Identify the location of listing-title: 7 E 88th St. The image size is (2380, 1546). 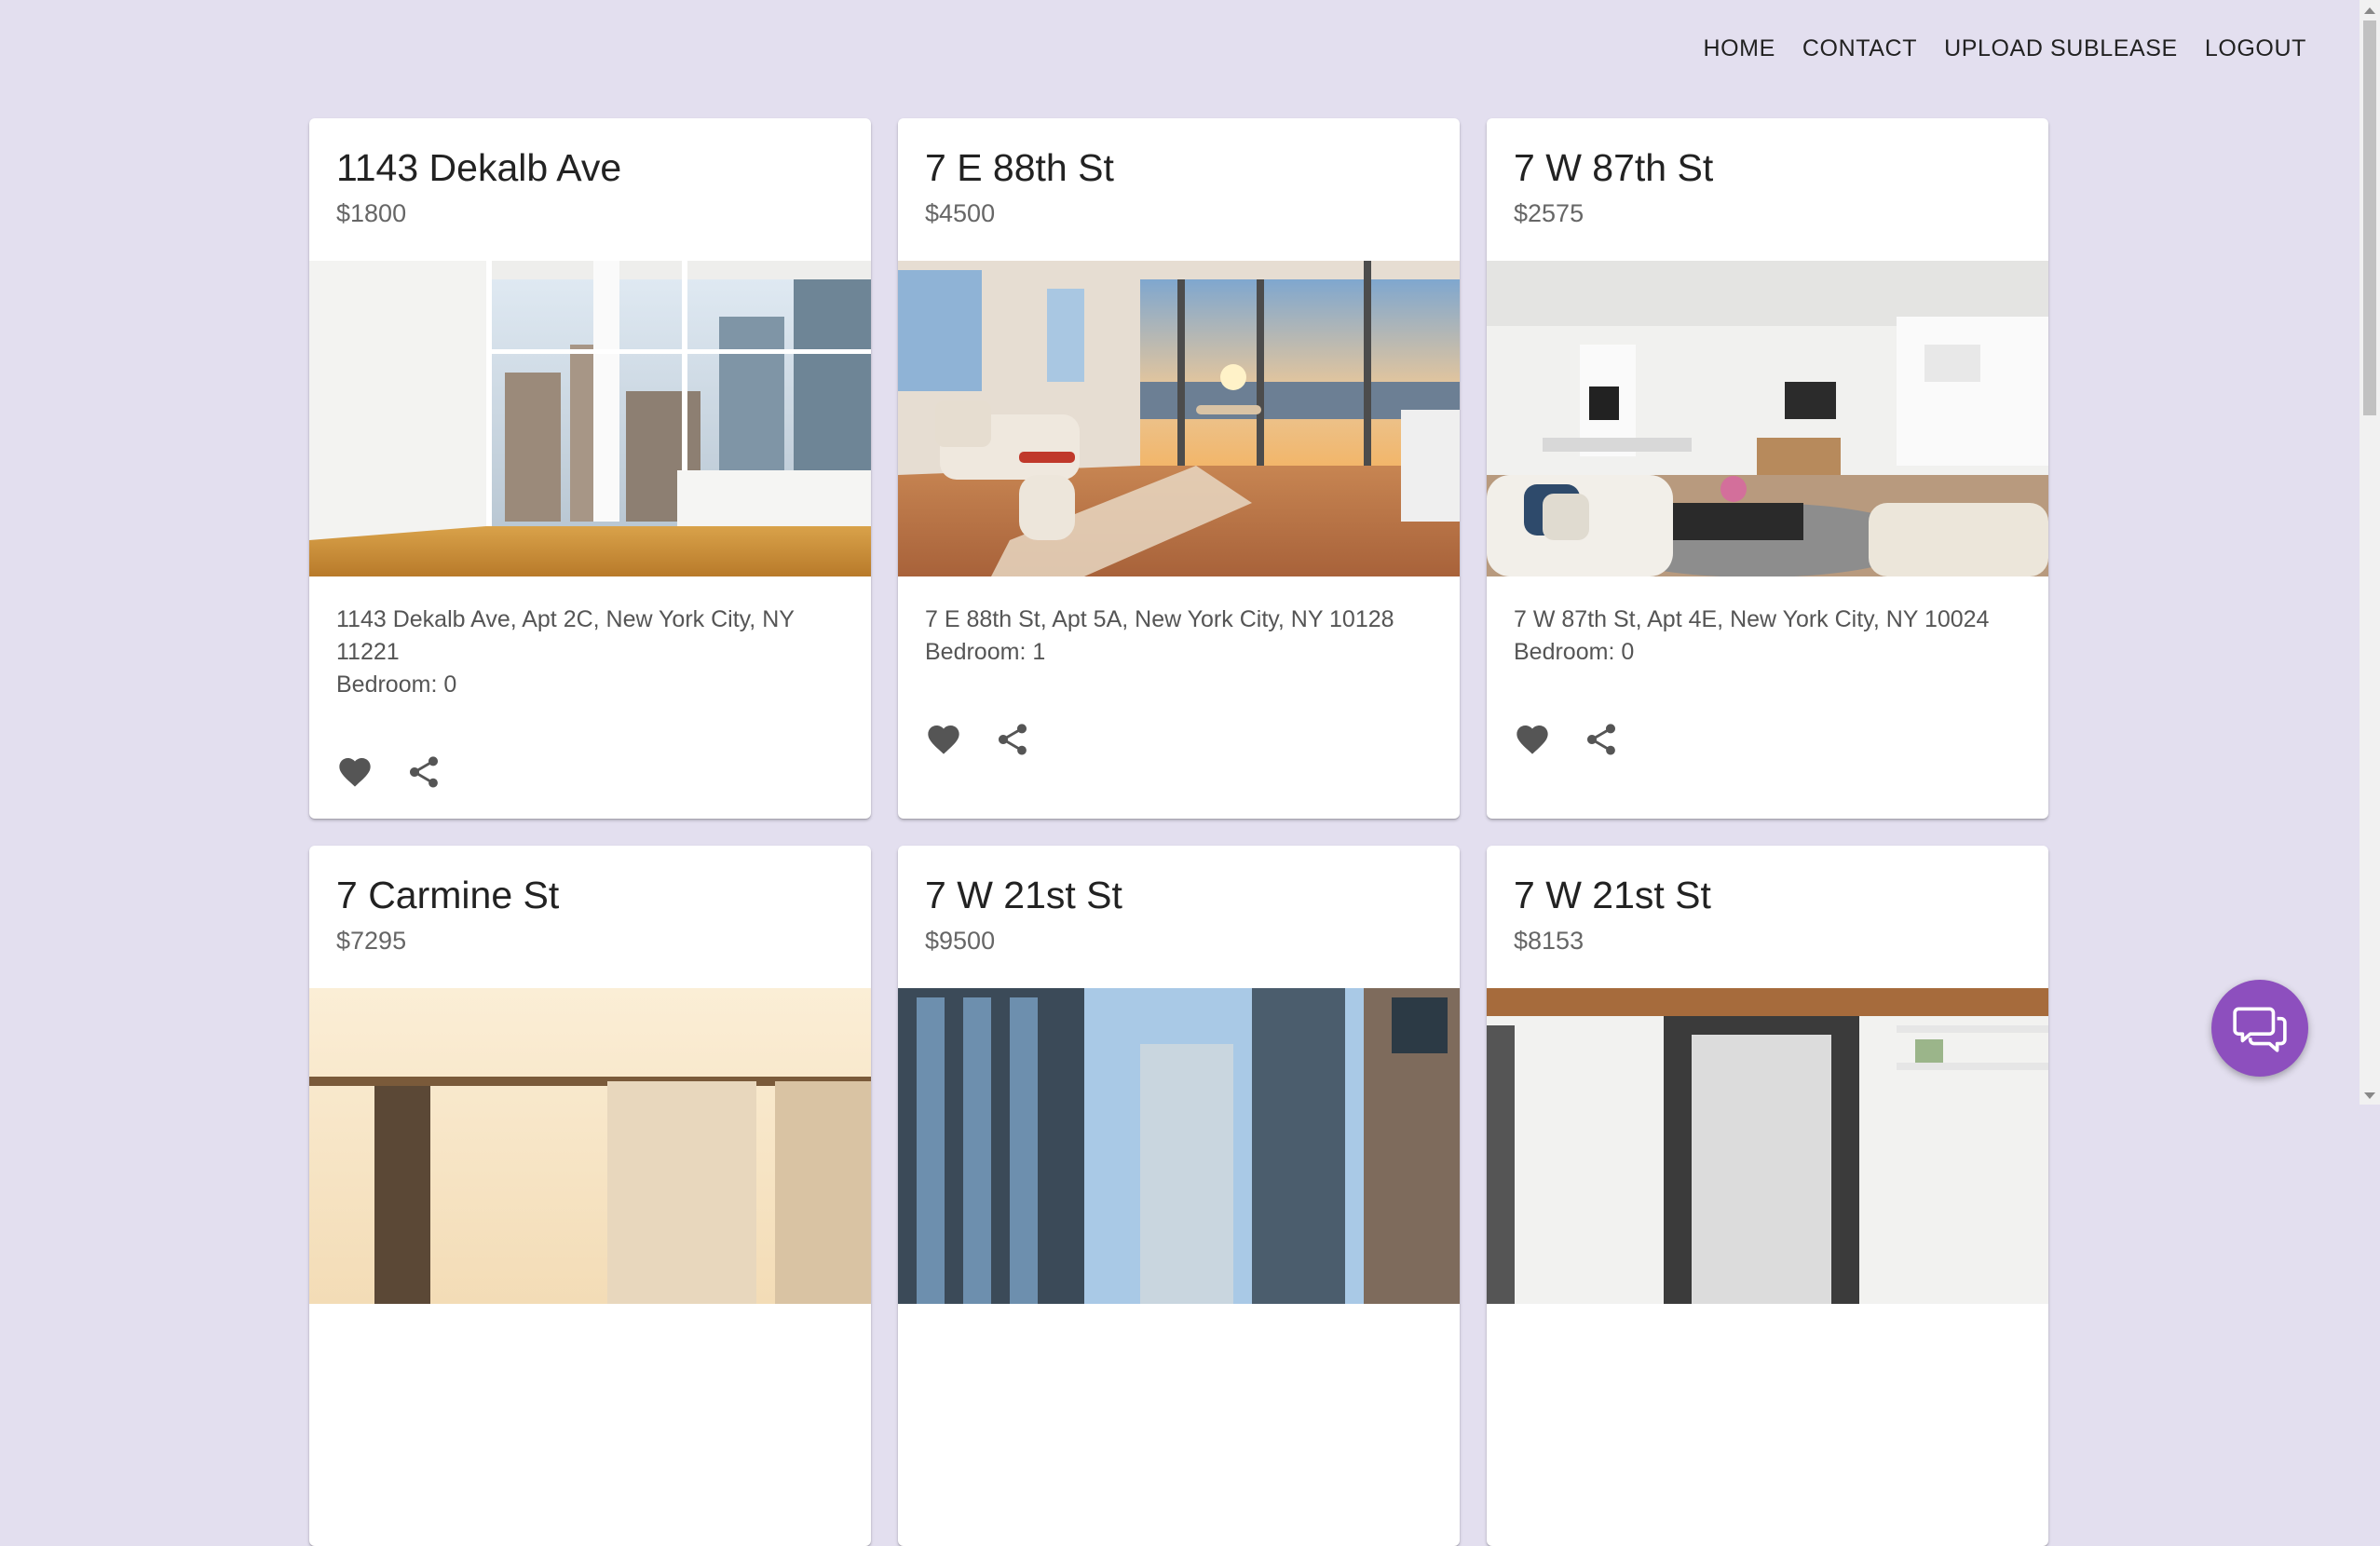
(1019, 168).